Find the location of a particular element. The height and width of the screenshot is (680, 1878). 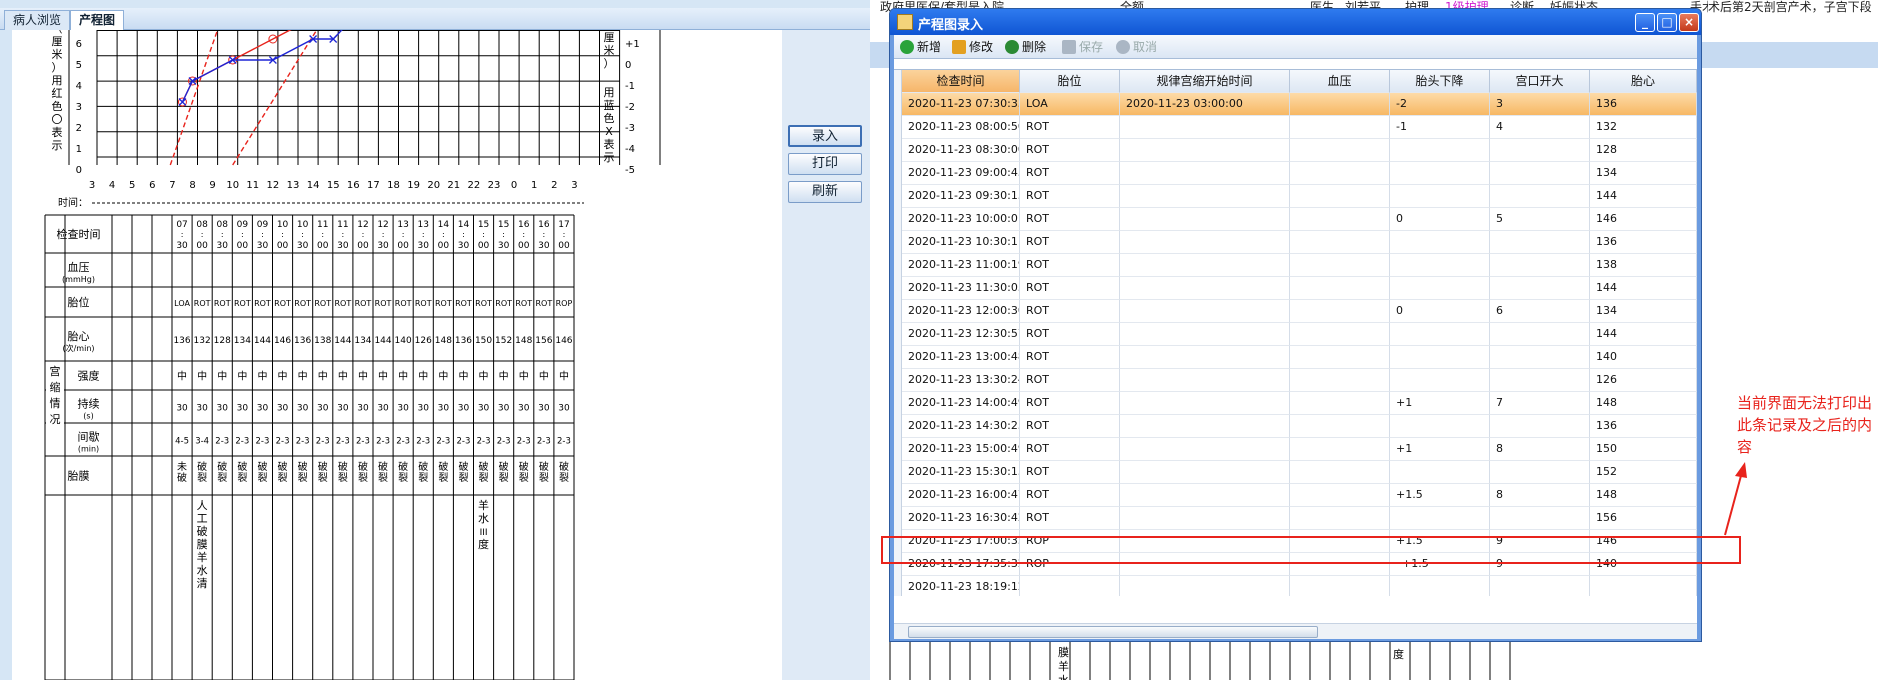

table-row: 2020-11-23 18:19:12 is located at coordinates (1295, 586).